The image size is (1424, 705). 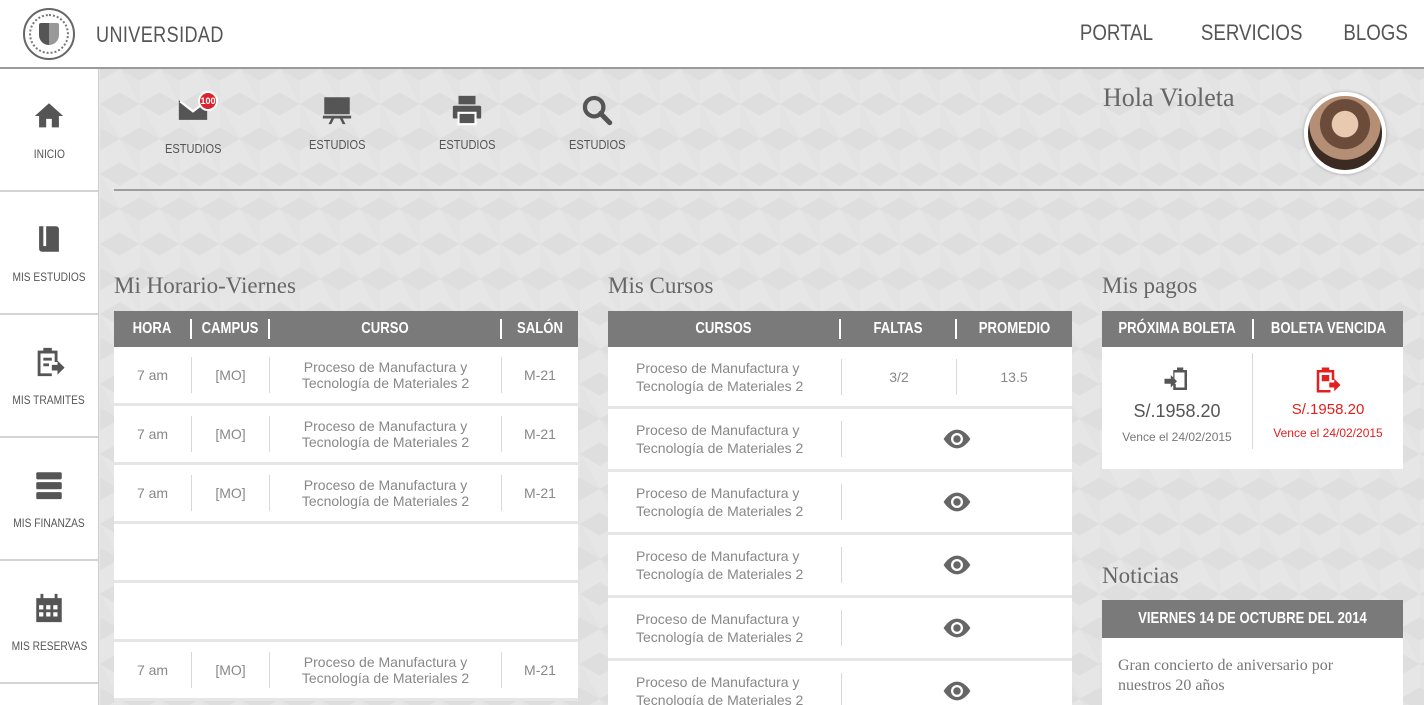 I want to click on nav-servicios: SERVICIOS, so click(x=1252, y=33).